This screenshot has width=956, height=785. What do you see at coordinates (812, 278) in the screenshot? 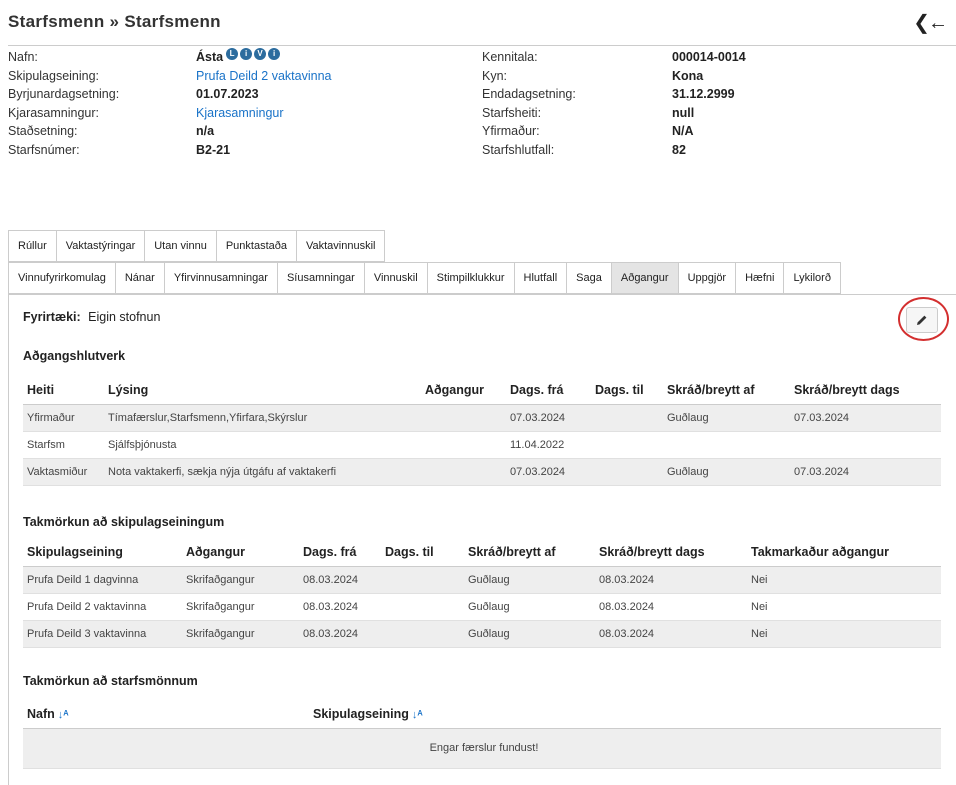
I see `tab-lykilor-: Lykilorð` at bounding box center [812, 278].